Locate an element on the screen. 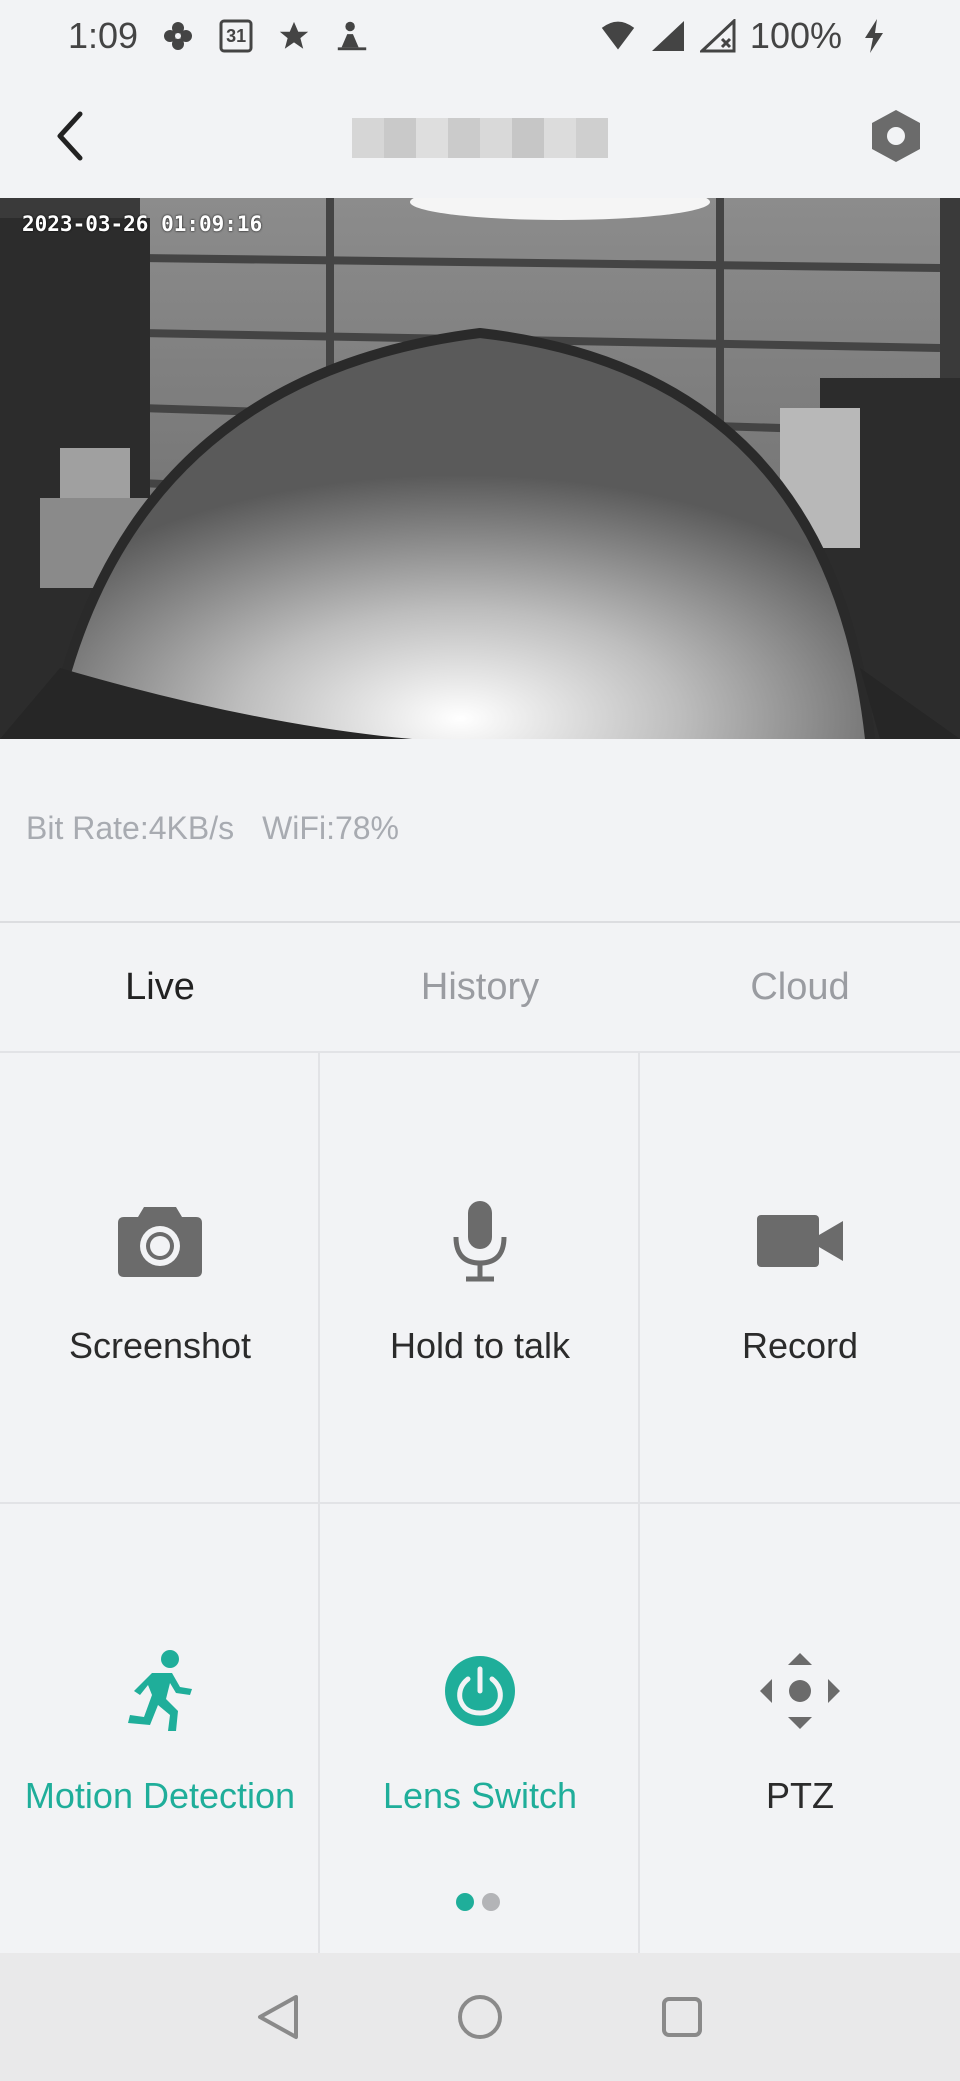 Image resolution: width=960 pixels, height=2081 pixels. status-time: 1:09 is located at coordinates (103, 35).